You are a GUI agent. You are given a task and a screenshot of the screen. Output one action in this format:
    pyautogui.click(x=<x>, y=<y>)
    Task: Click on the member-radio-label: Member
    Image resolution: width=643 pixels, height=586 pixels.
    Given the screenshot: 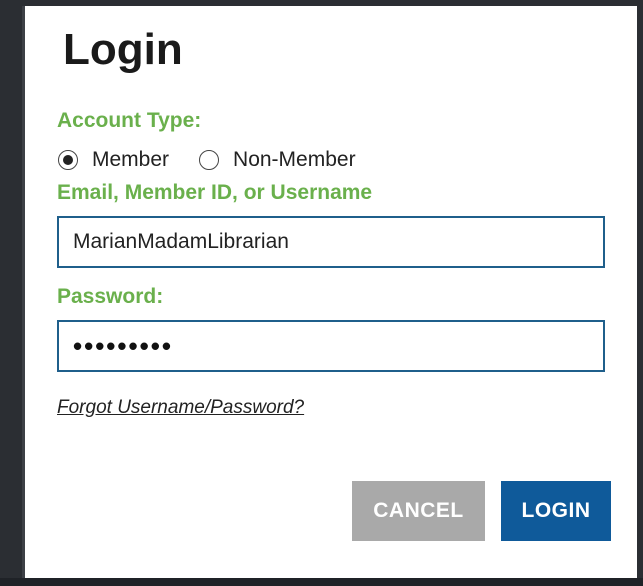 What is the action you would take?
    pyautogui.click(x=130, y=160)
    